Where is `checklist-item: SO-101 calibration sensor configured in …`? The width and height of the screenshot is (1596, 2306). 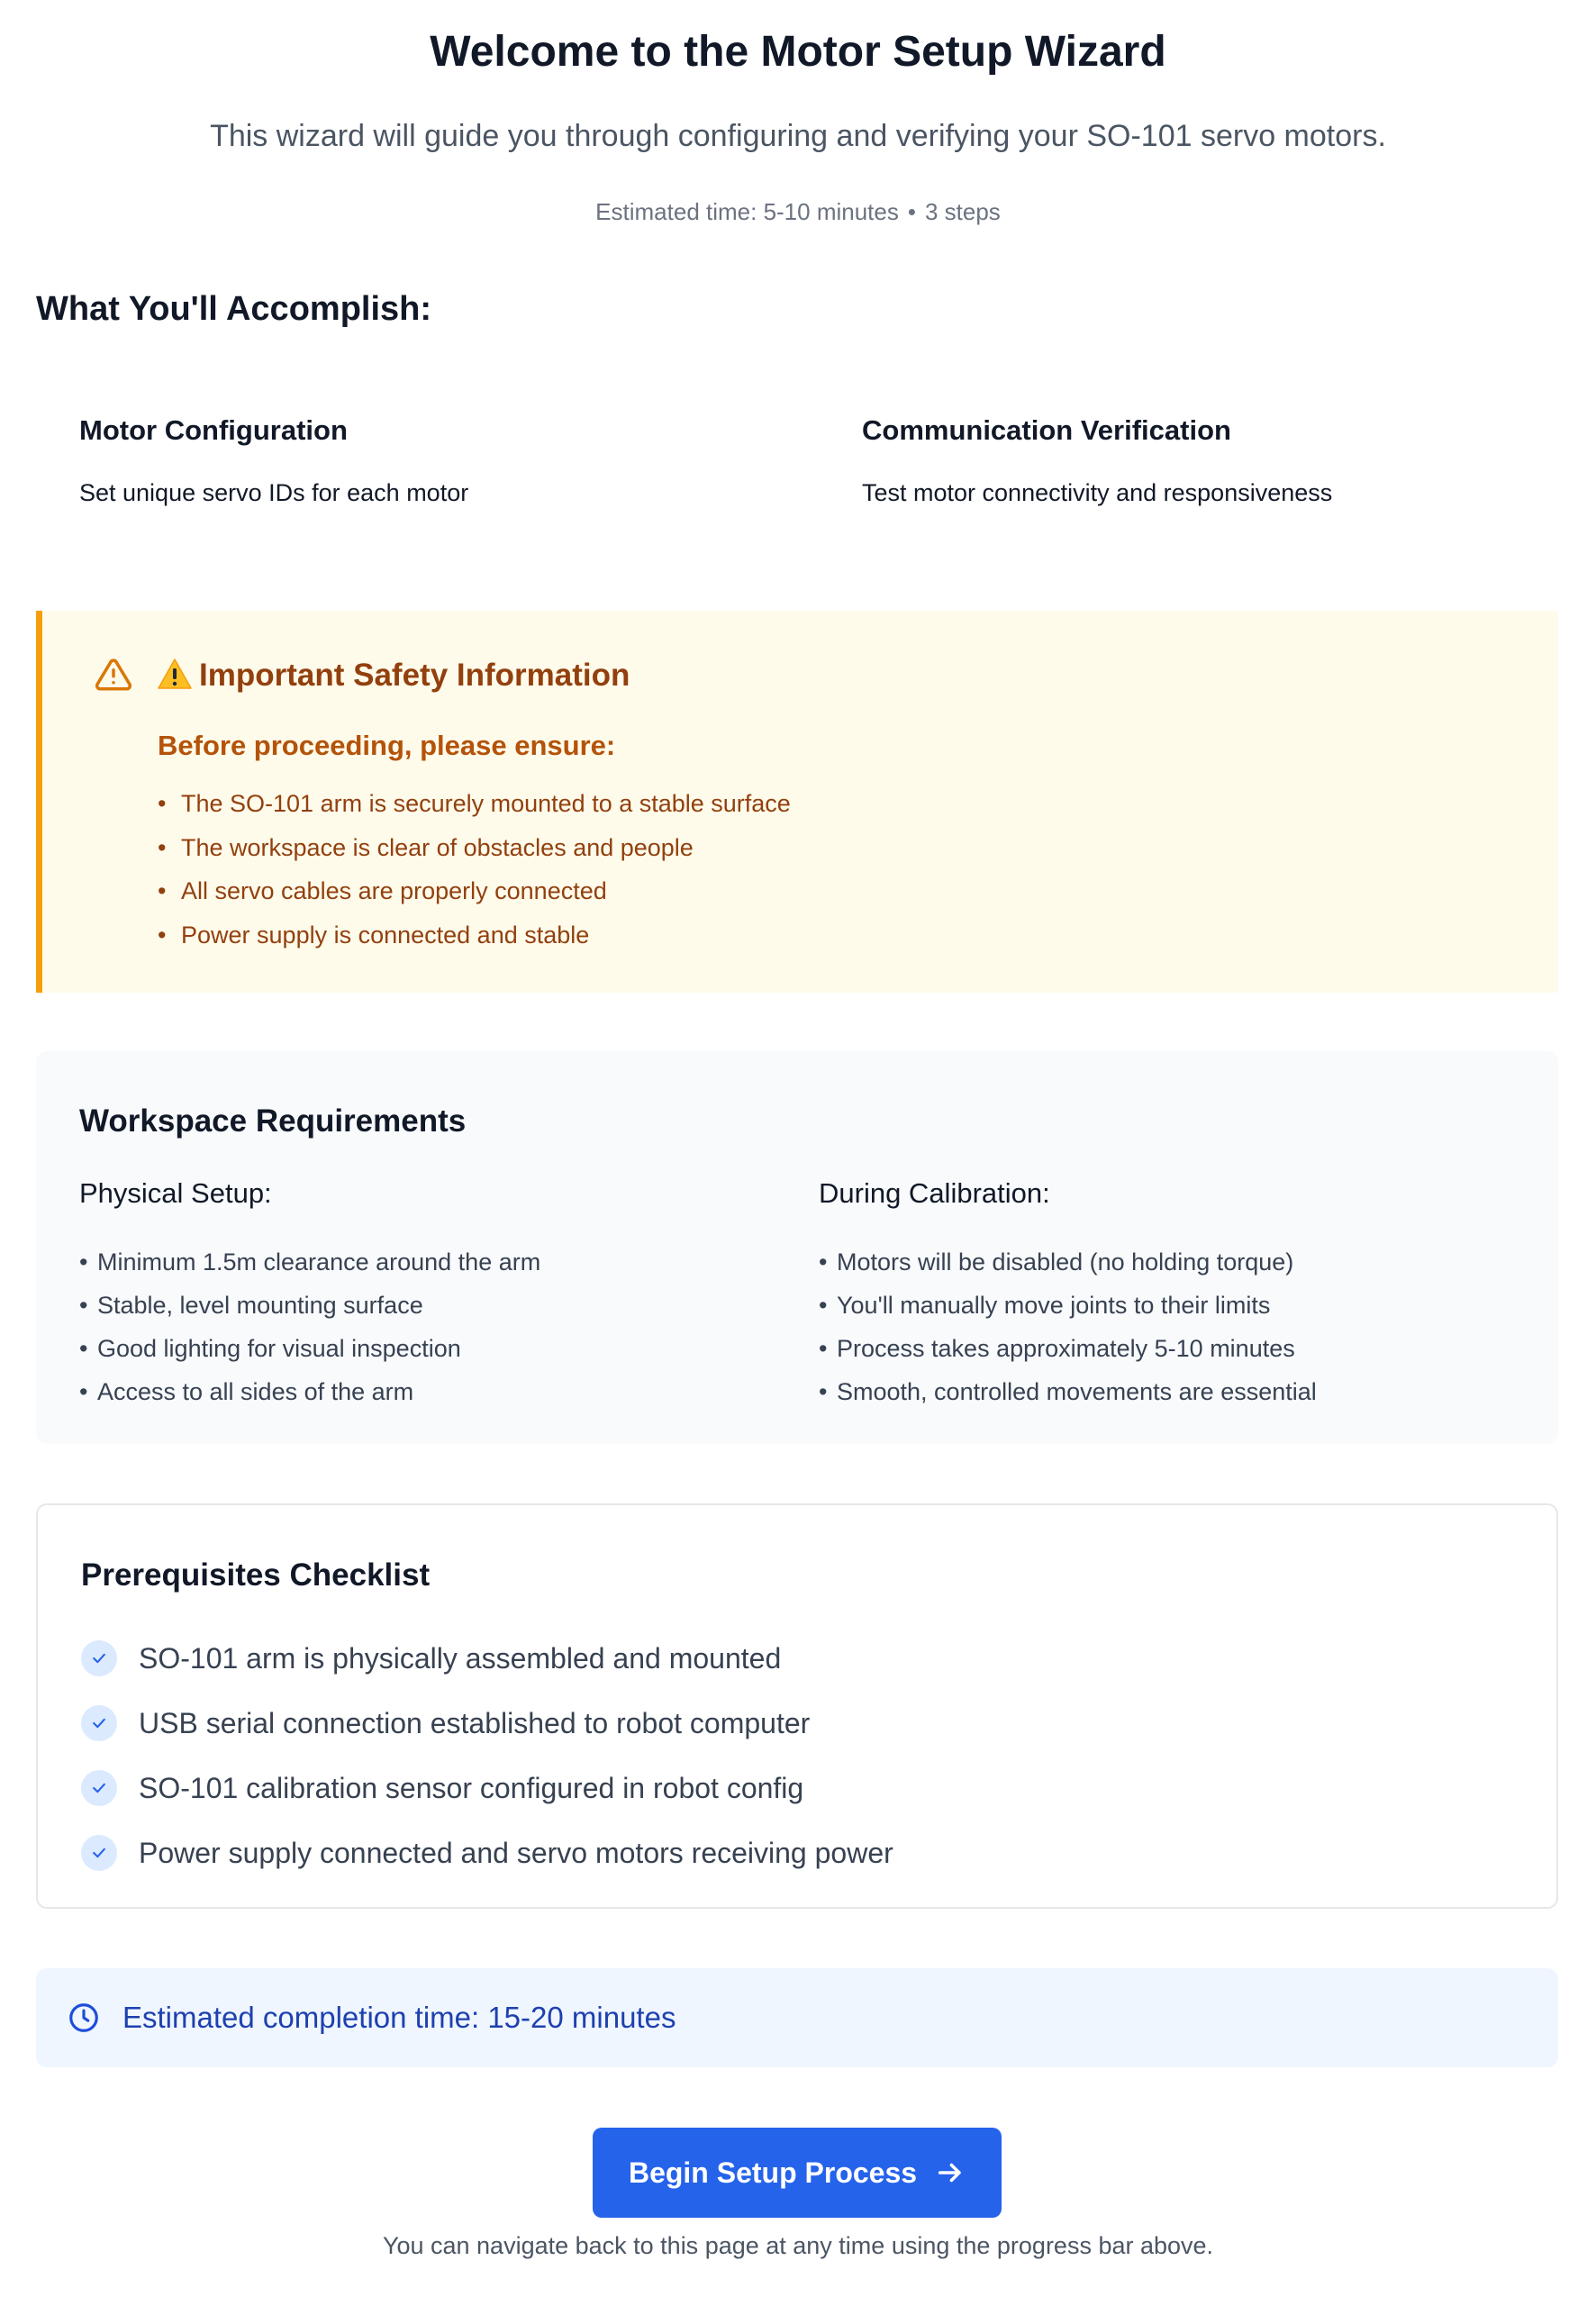 checklist-item: SO-101 calibration sensor configured in … is located at coordinates (487, 1788).